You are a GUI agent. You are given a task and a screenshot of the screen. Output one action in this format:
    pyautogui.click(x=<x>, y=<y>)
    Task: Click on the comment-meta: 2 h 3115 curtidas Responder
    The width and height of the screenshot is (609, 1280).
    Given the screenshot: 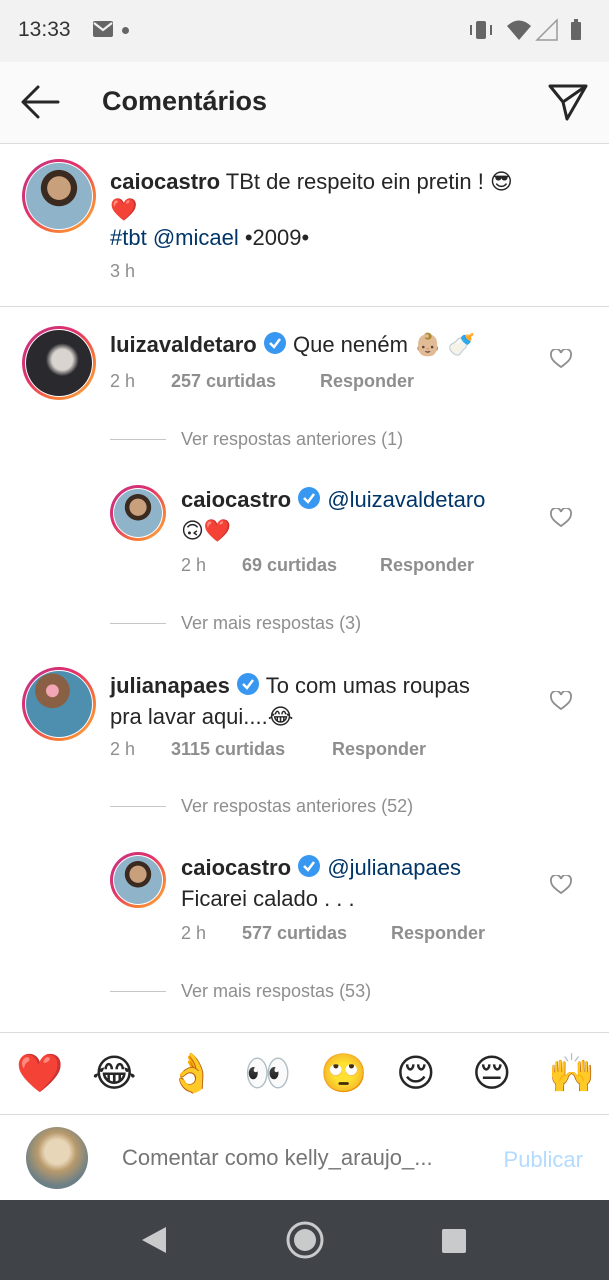 What is the action you would take?
    pyautogui.click(x=290, y=749)
    